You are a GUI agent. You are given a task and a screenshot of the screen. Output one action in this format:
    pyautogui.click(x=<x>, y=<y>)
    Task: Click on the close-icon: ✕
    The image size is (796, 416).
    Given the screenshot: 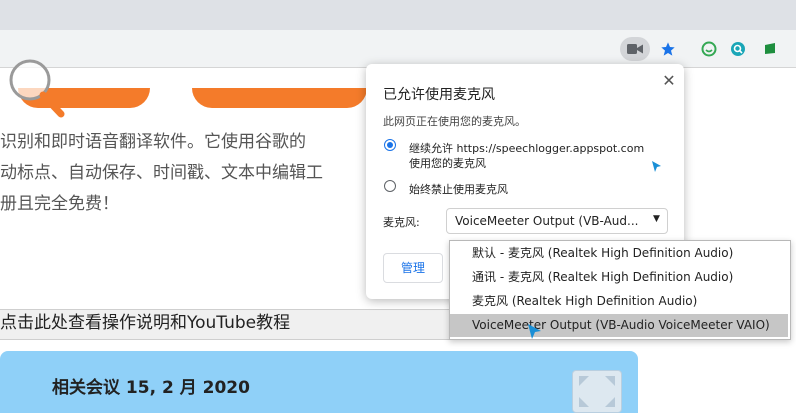 What is the action you would take?
    pyautogui.click(x=669, y=81)
    